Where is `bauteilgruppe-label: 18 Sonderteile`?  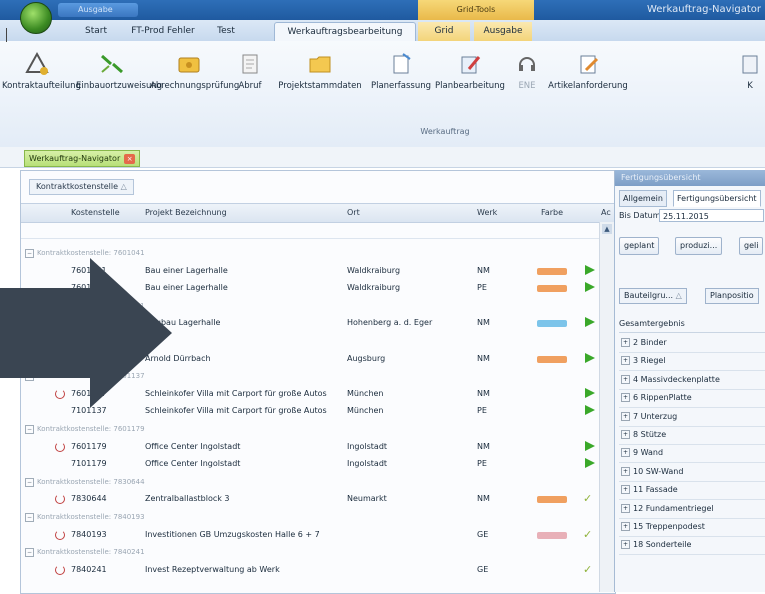 bauteilgruppe-label: 18 Sonderteile is located at coordinates (662, 545).